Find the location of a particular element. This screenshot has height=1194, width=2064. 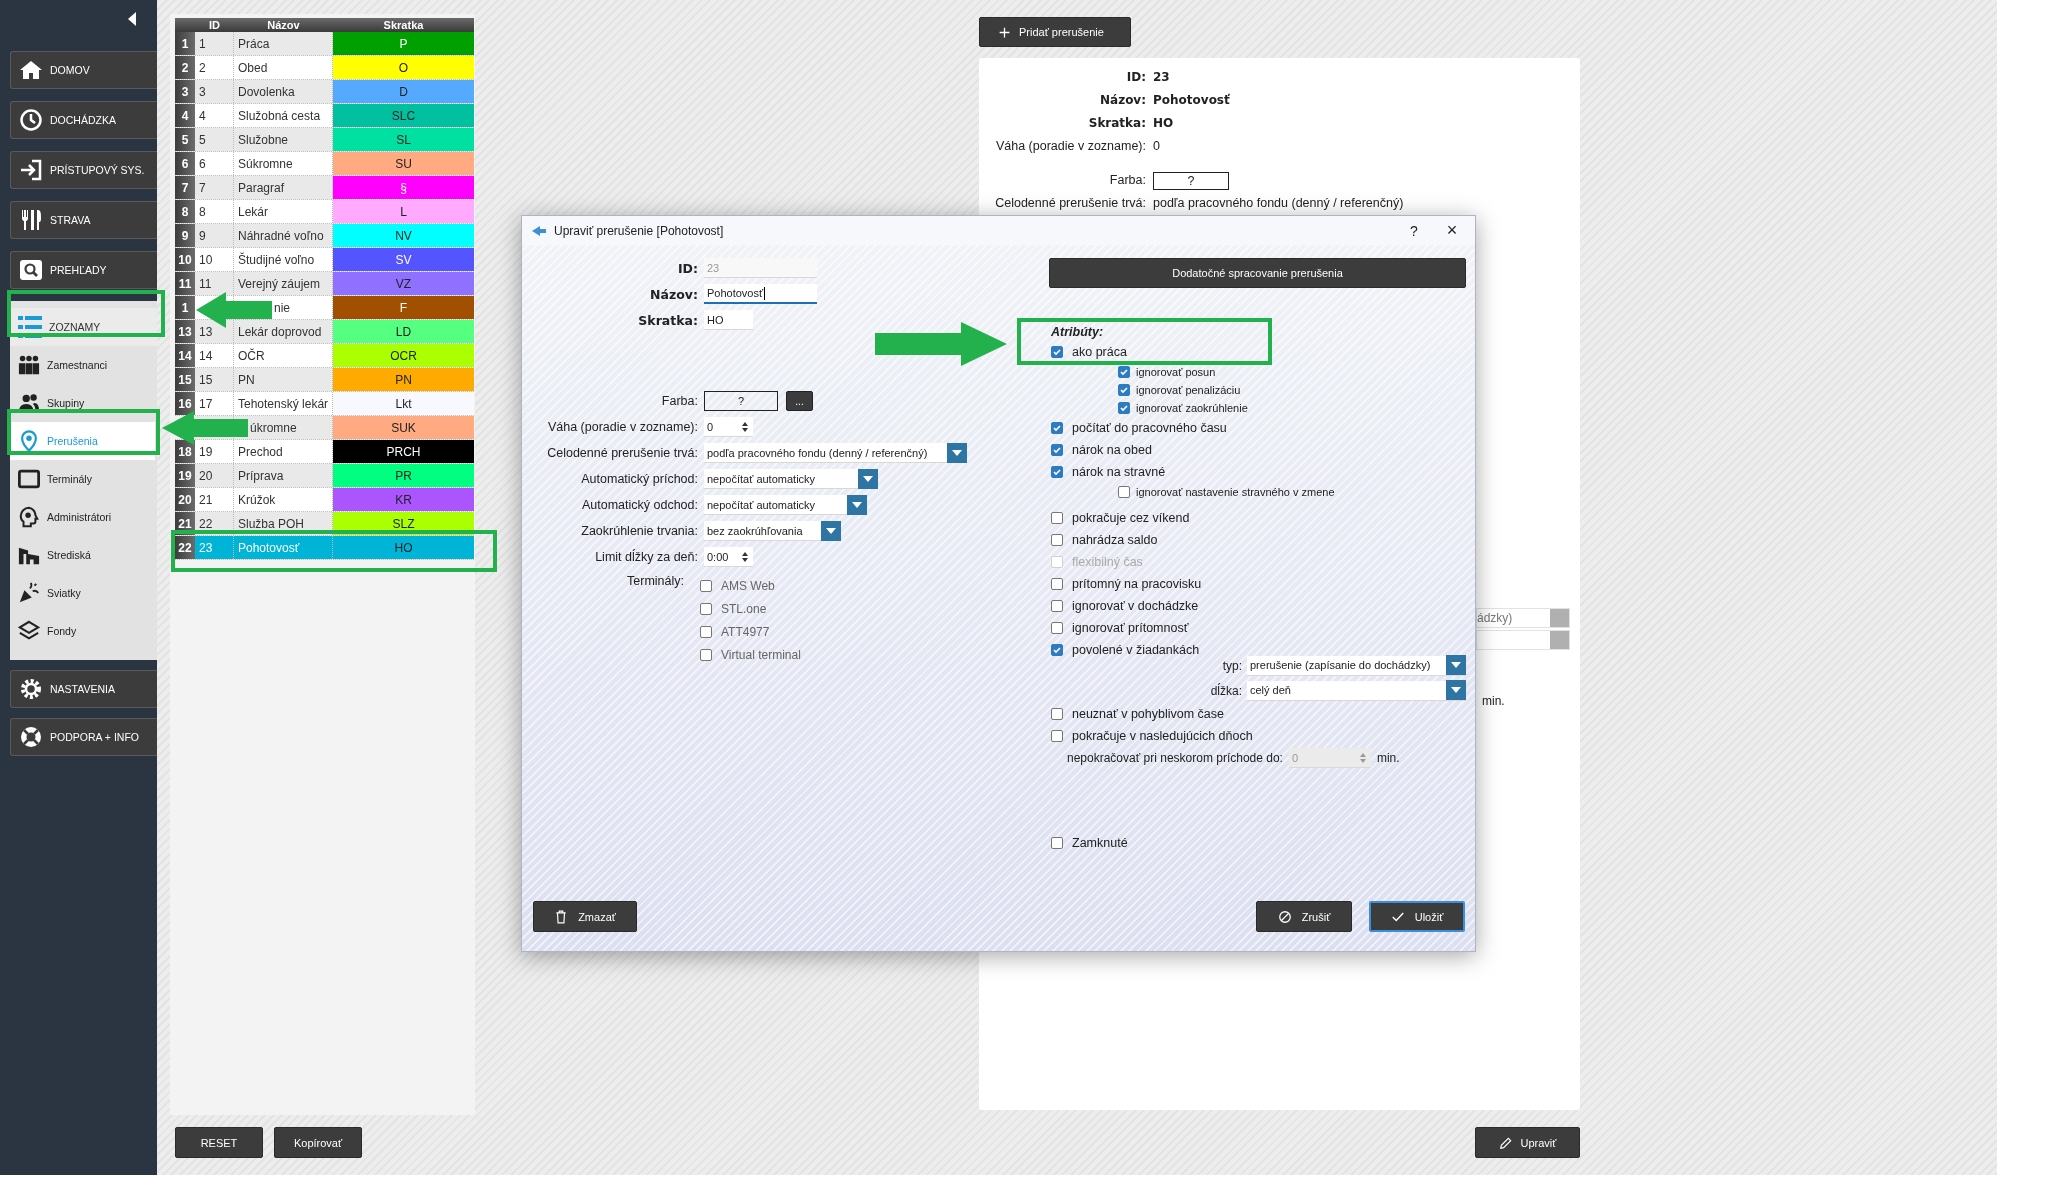

collapse-icon is located at coordinates (132, 19).